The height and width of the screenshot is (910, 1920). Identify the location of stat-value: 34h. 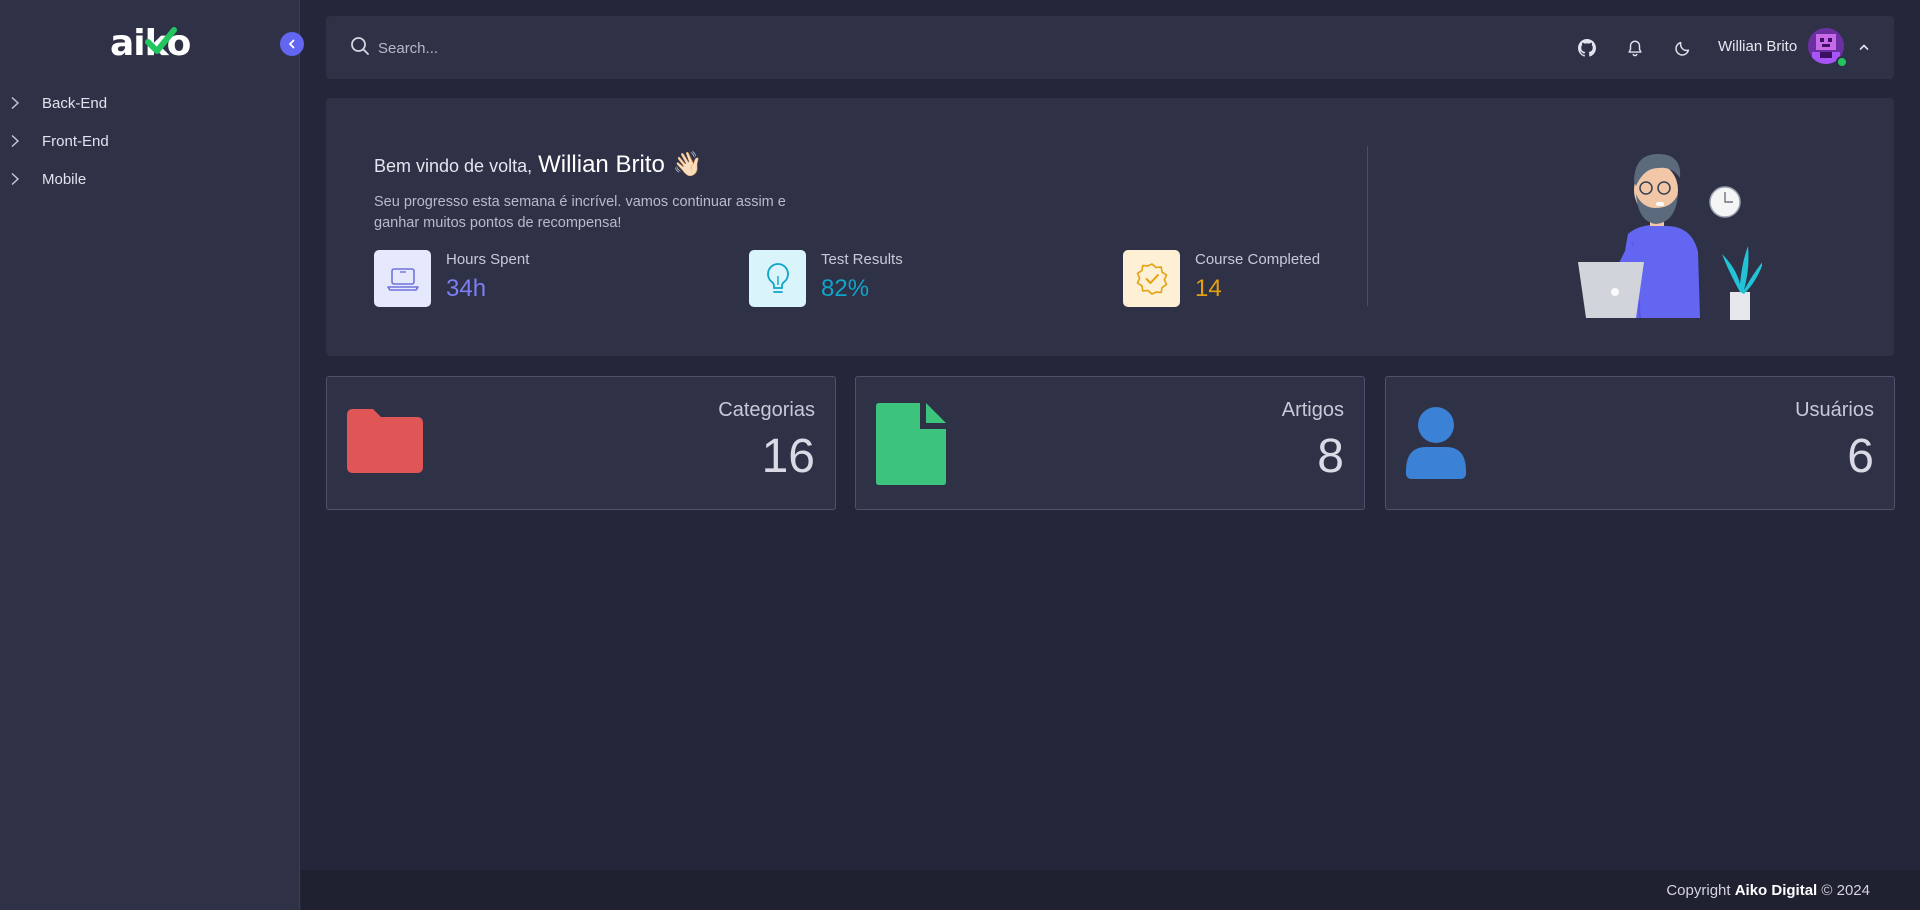
(466, 288).